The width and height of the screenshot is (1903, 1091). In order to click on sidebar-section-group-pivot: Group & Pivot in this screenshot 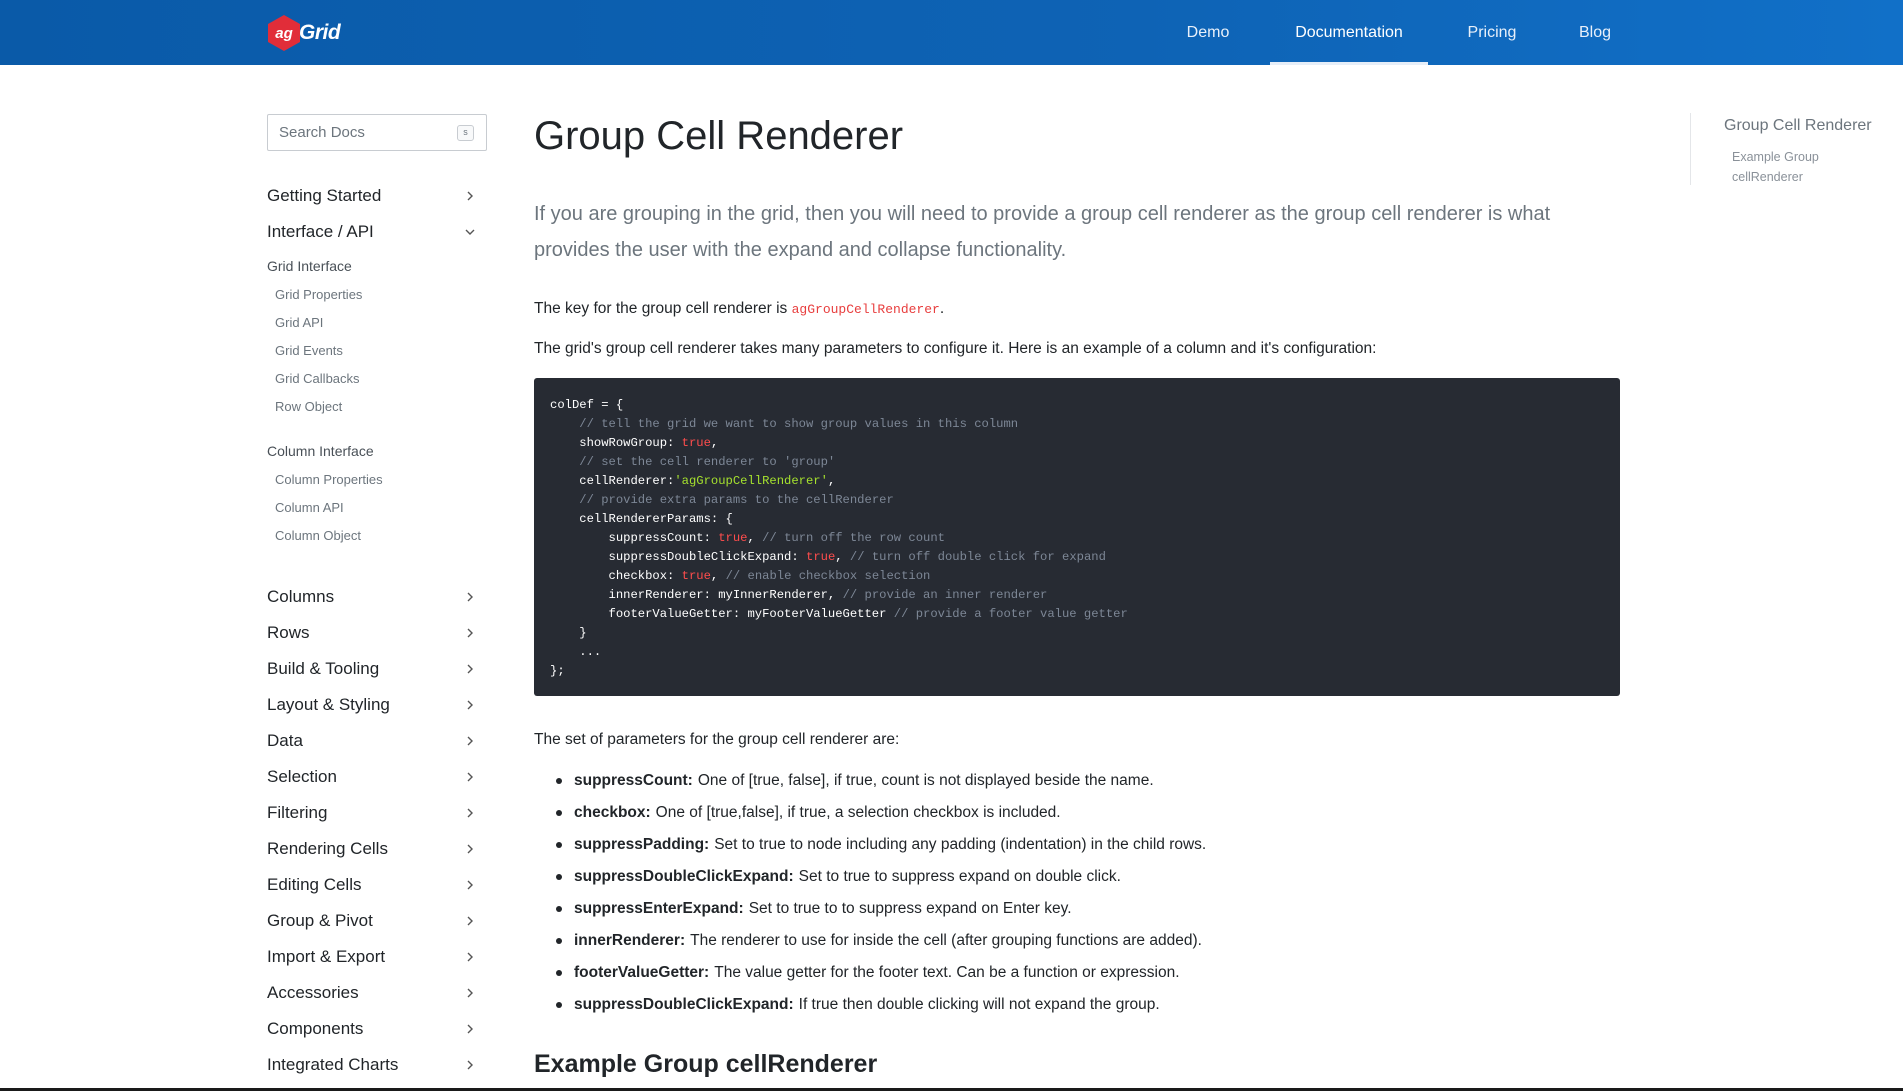, I will do `click(373, 921)`.